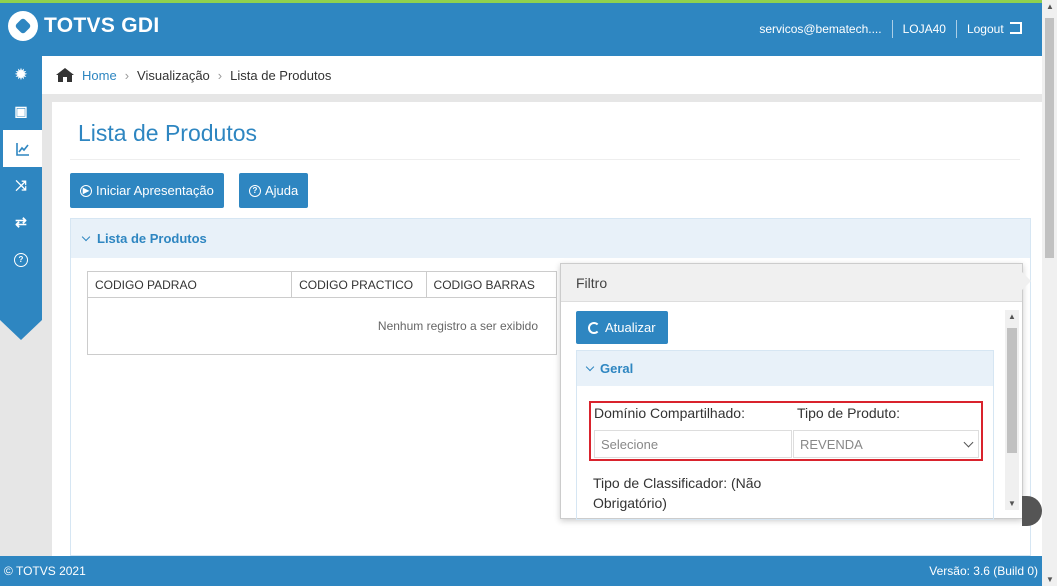  Describe the element at coordinates (86, 190) in the screenshot. I see `play-icon: ▶` at that location.